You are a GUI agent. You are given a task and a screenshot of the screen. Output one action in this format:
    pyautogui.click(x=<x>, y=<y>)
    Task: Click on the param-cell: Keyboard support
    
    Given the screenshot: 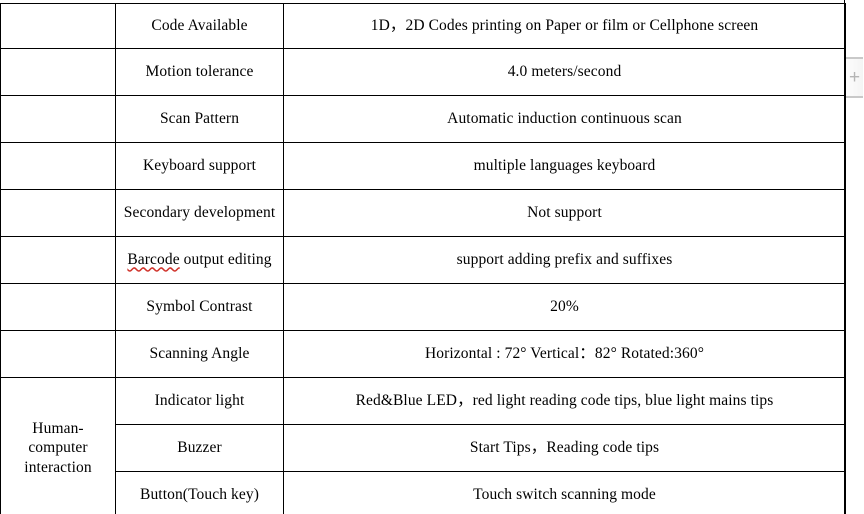 What is the action you would take?
    pyautogui.click(x=199, y=166)
    